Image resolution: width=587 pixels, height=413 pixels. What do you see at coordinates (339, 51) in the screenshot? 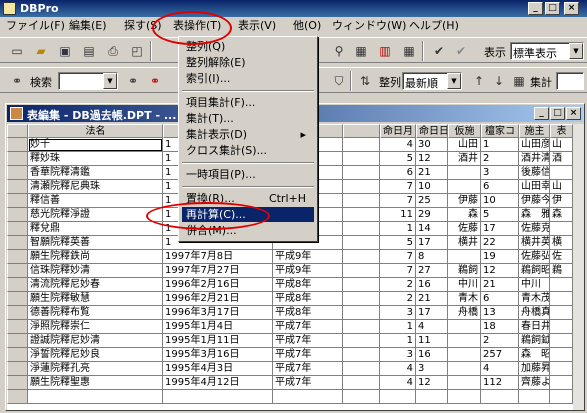
I see `find-icon: ⚲` at bounding box center [339, 51].